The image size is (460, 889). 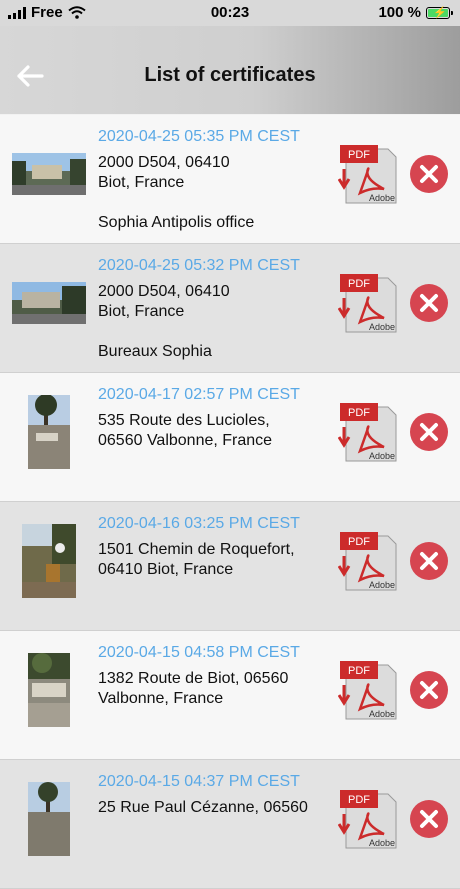 What do you see at coordinates (184, 420) in the screenshot?
I see `address-line-1: 535 Route des Lucioles,` at bounding box center [184, 420].